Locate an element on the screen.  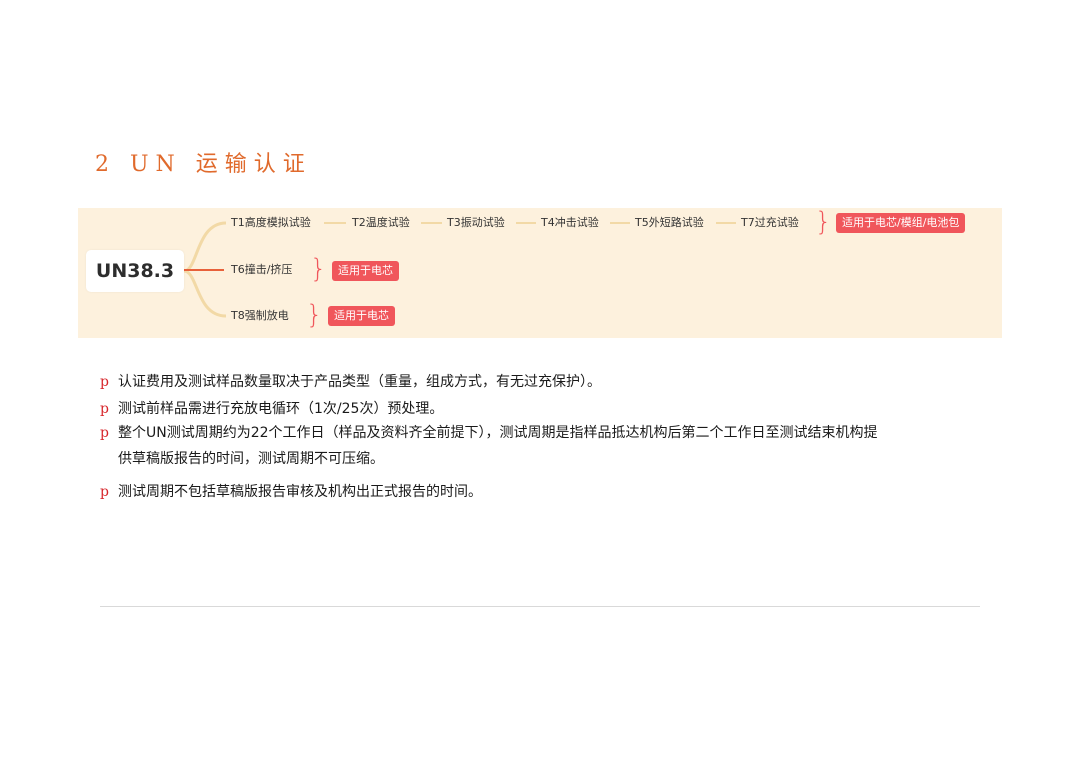
section-title: 2 UN 运输认证 is located at coordinates (203, 164).